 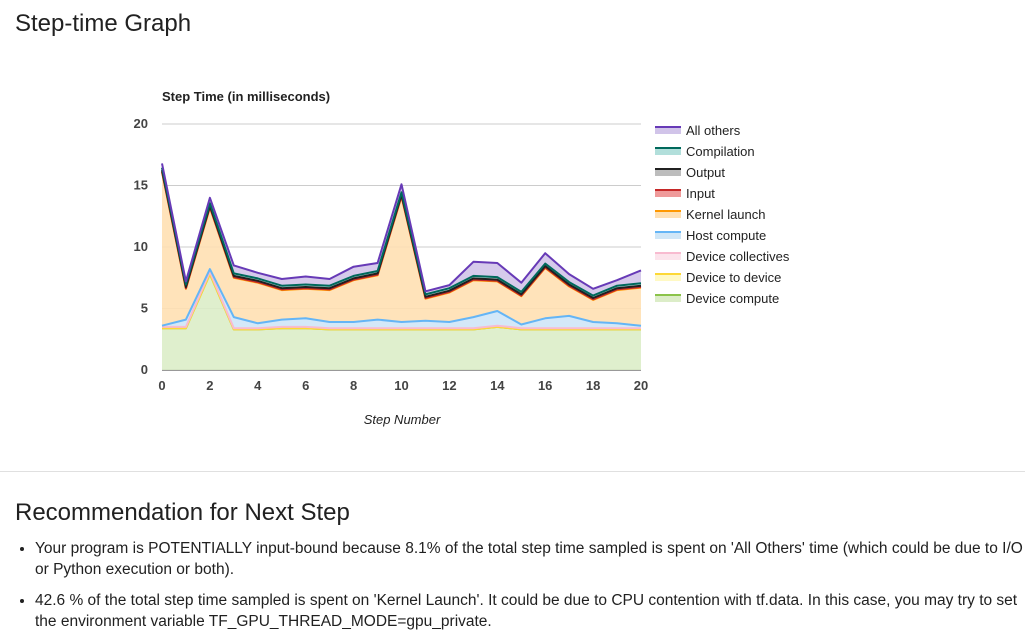 I want to click on legend-item-device-compute: Device compute, so click(x=717, y=298).